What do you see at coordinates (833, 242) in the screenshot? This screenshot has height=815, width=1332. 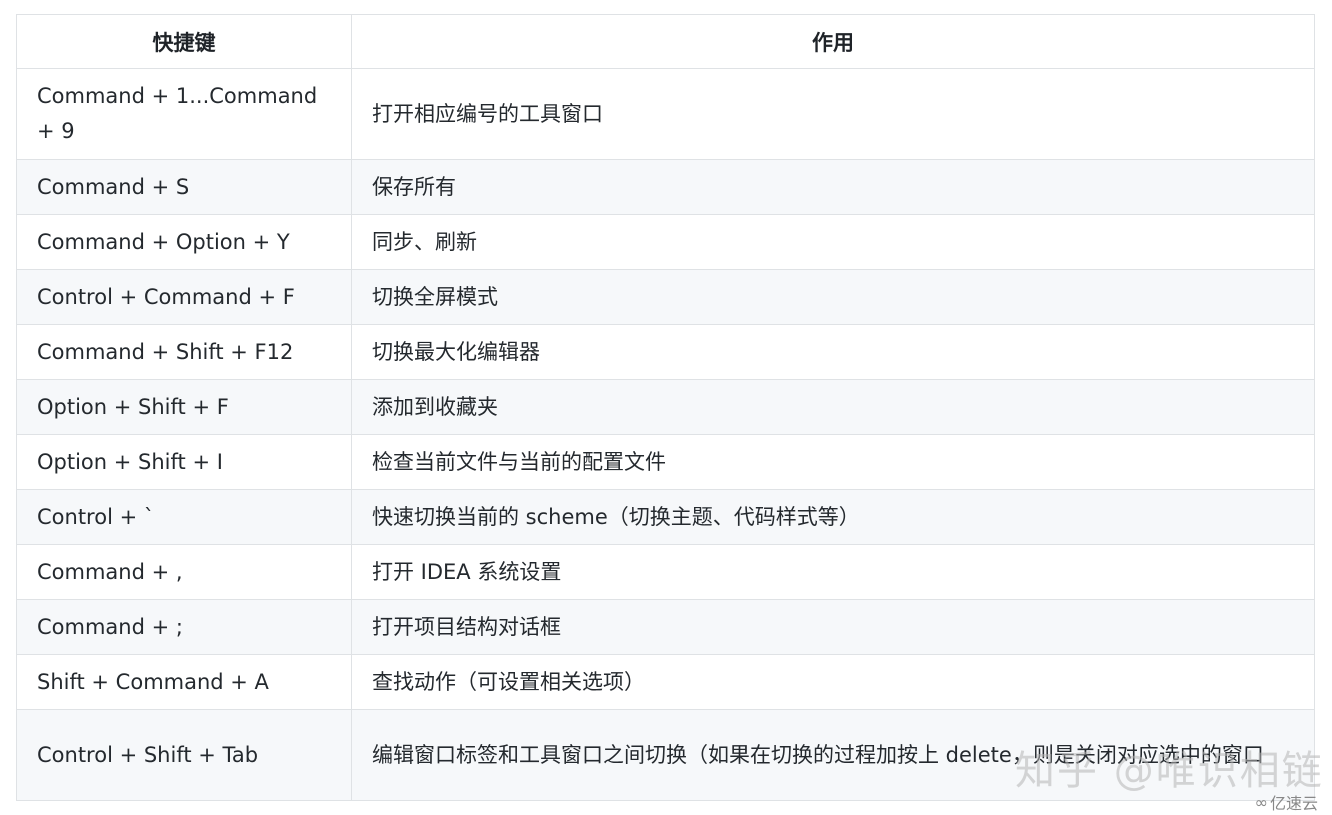 I see `action-cell: 同步、刷新` at bounding box center [833, 242].